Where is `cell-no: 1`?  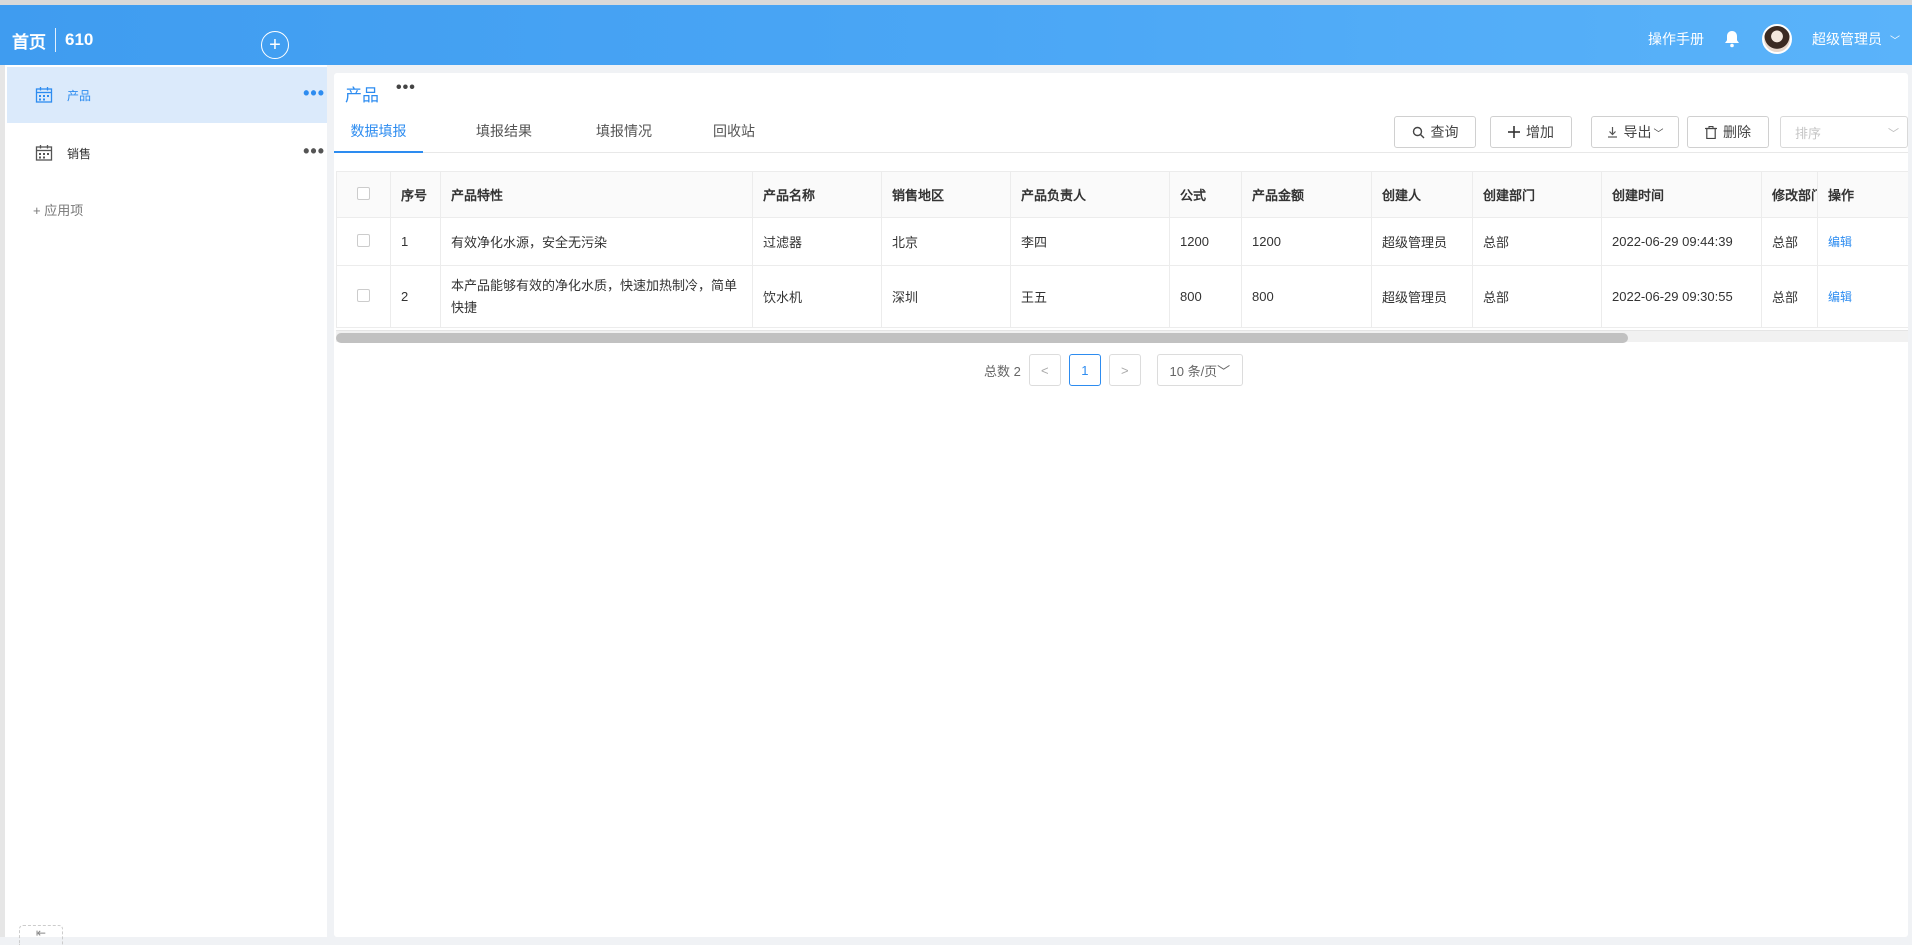 cell-no: 1 is located at coordinates (415, 241).